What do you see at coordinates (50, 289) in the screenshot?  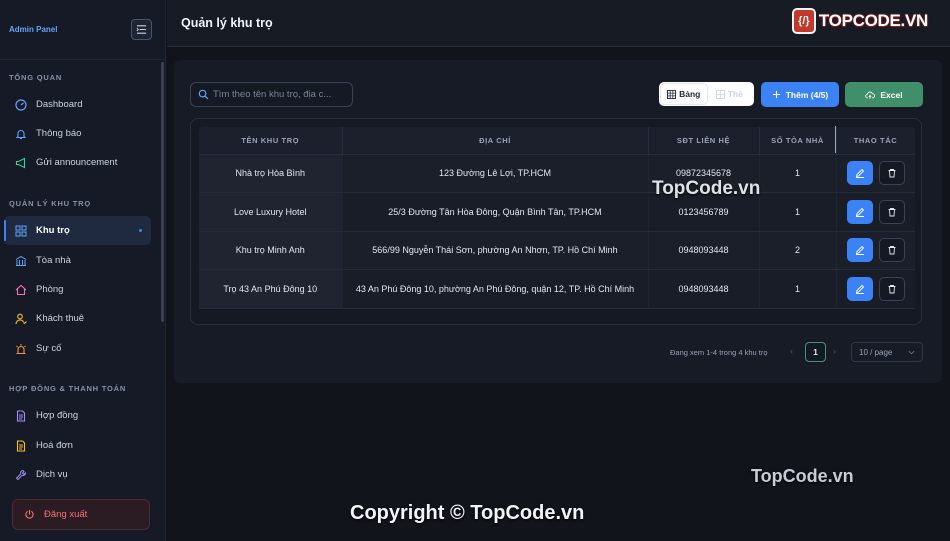 I see `sidebar-item-label: Phòng` at bounding box center [50, 289].